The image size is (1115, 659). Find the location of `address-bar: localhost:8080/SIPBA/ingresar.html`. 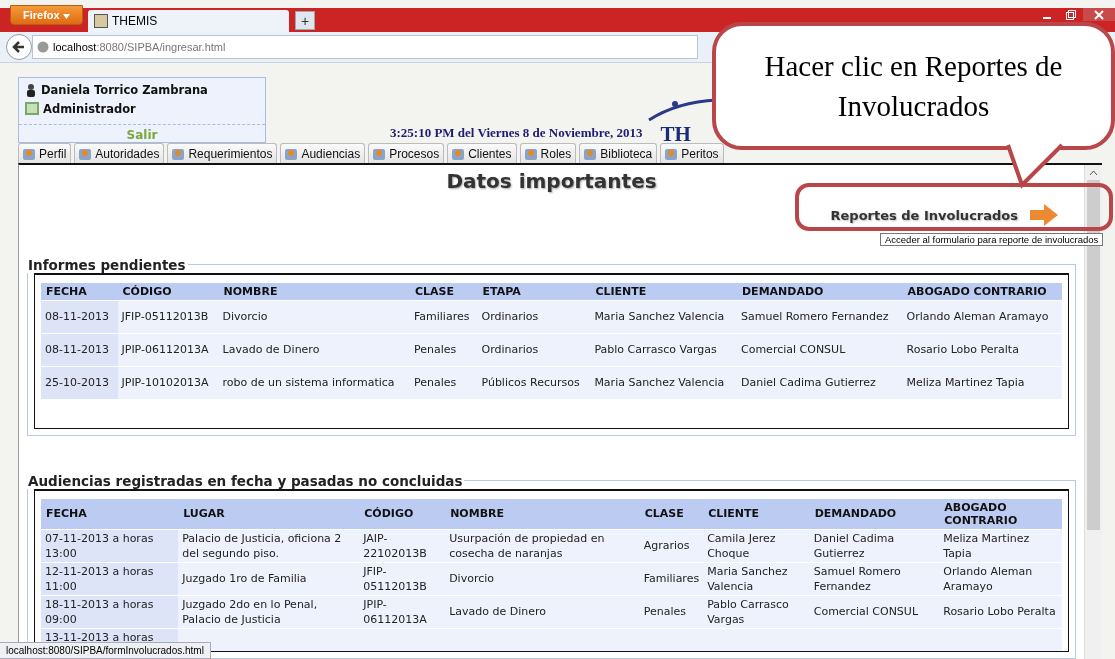

address-bar: localhost:8080/SIPBA/ingresar.html is located at coordinates (365, 47).